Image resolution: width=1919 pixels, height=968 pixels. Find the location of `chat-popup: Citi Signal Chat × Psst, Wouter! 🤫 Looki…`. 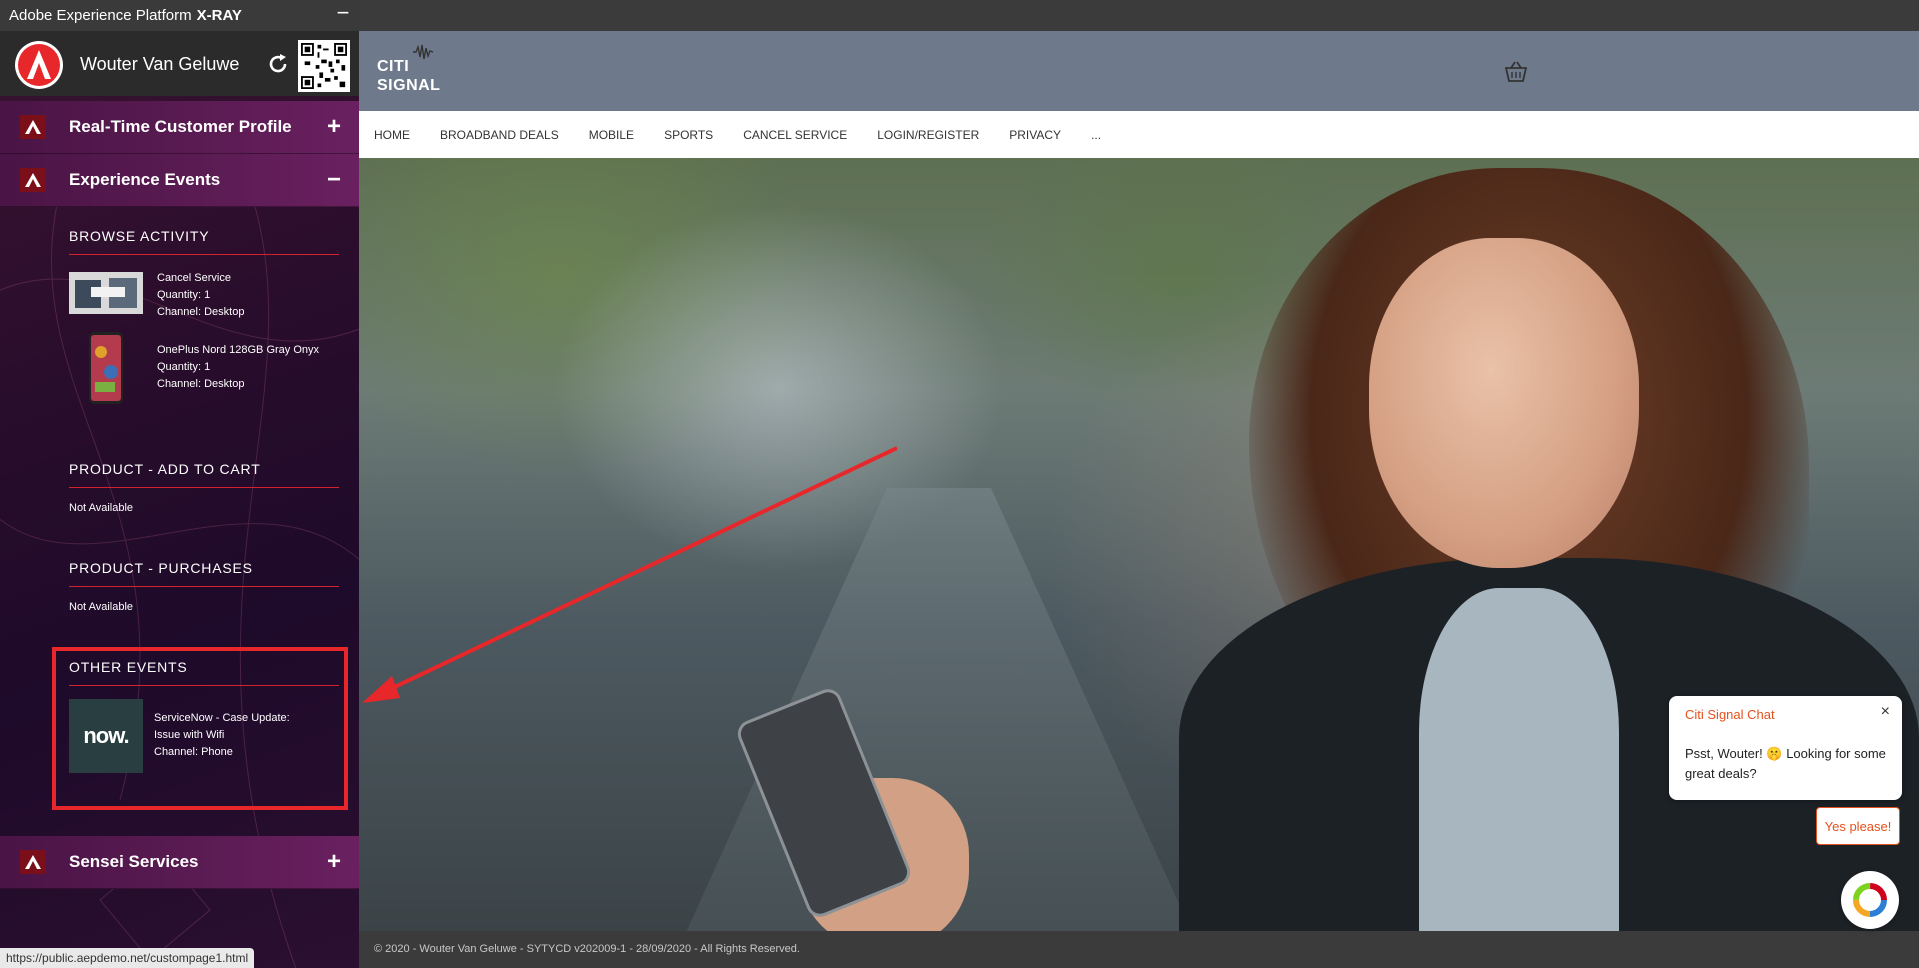

chat-popup: Citi Signal Chat × Psst, Wouter! 🤫 Looki… is located at coordinates (1785, 748).